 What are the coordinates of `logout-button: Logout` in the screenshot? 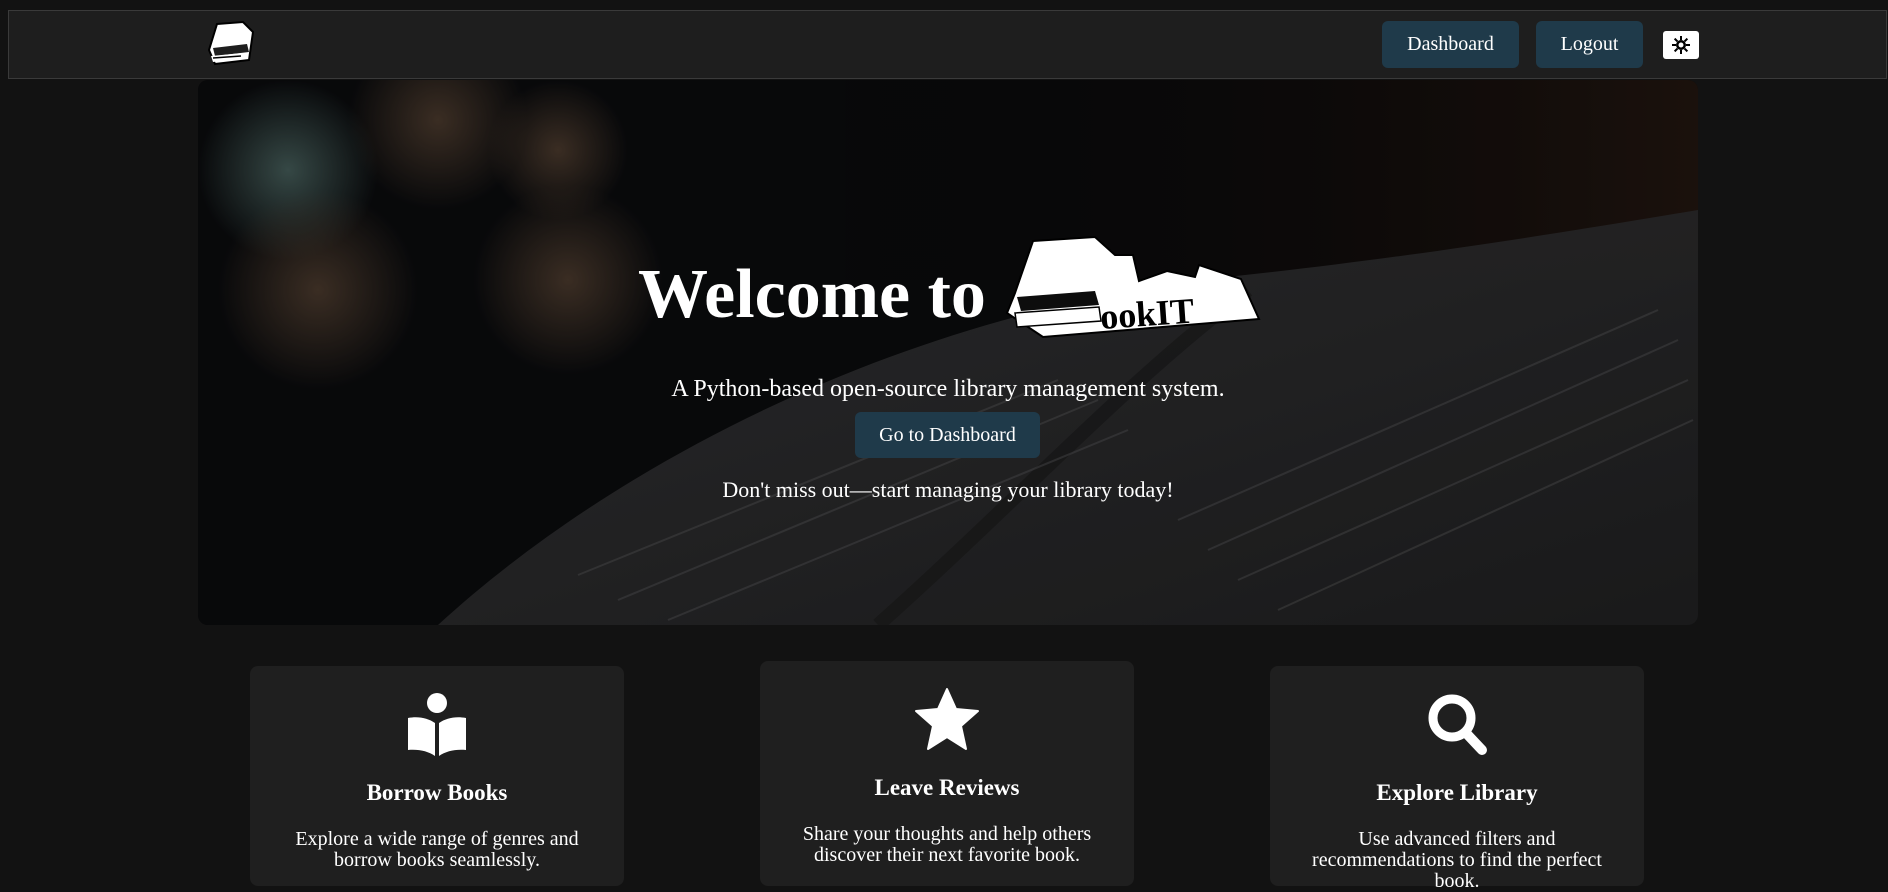 It's located at (1589, 44).